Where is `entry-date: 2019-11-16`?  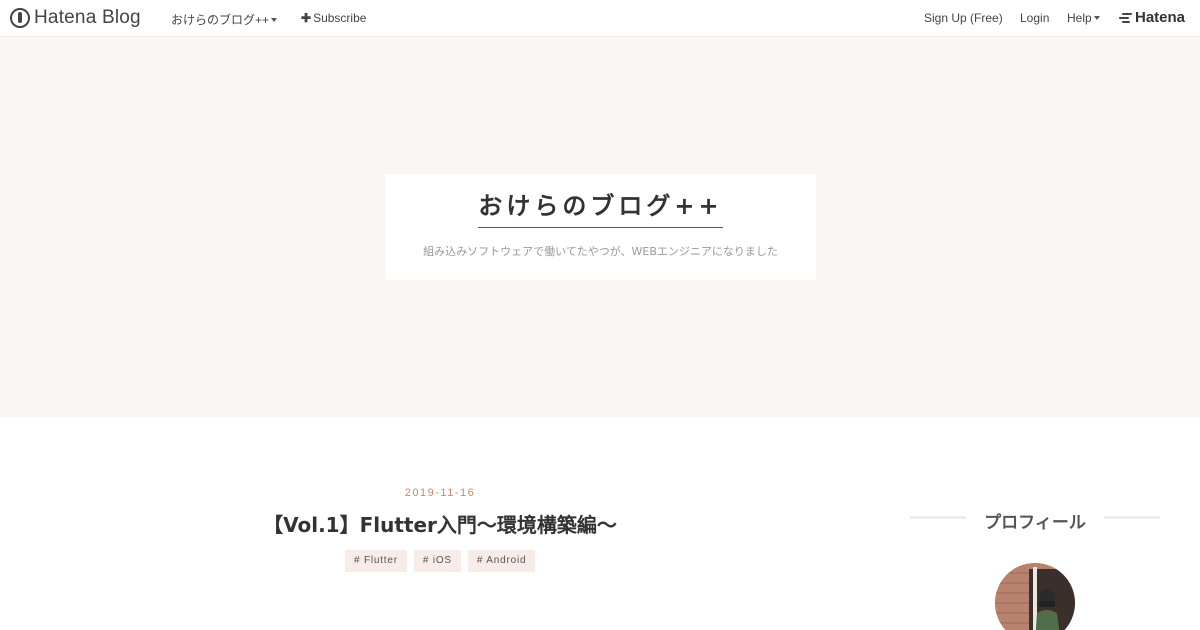 entry-date: 2019-11-16 is located at coordinates (440, 493).